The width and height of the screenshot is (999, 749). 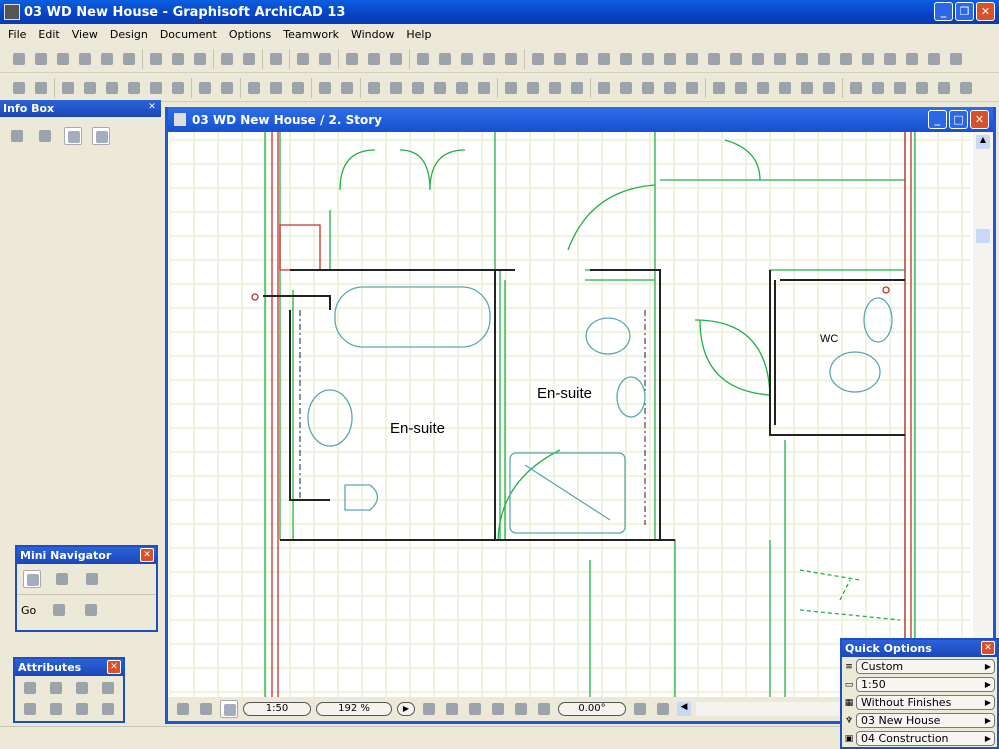 I want to click on composites-icon, so click(x=108, y=688).